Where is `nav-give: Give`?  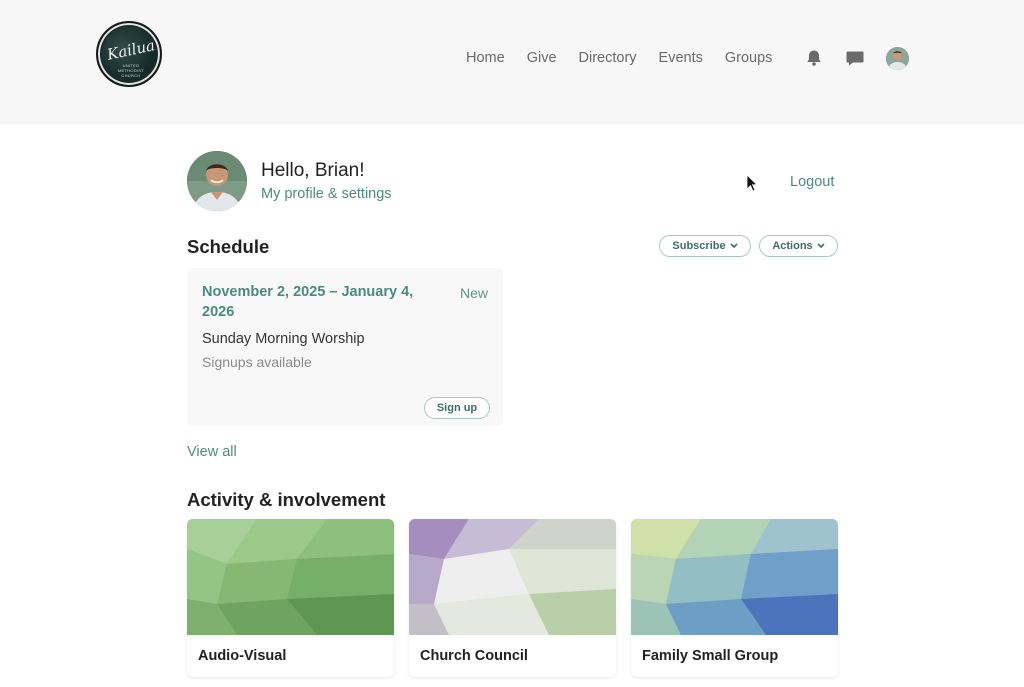
nav-give: Give is located at coordinates (542, 58).